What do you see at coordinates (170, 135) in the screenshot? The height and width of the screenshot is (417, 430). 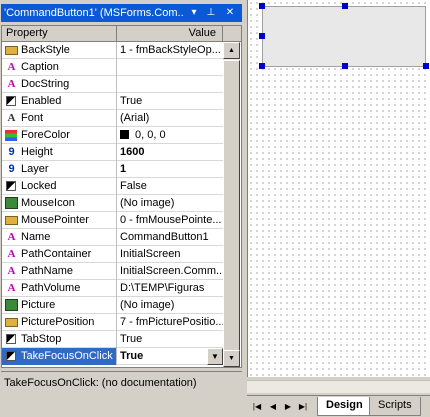 I see `property-value-cell: 0, 0, 0` at bounding box center [170, 135].